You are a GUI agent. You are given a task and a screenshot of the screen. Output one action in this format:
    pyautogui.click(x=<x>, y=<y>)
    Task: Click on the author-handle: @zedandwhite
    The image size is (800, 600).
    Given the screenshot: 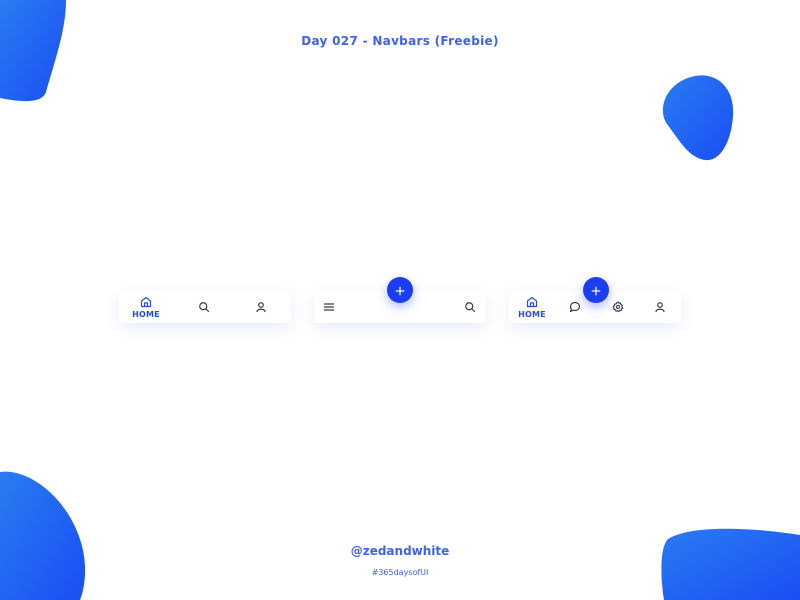 What is the action you would take?
    pyautogui.click(x=400, y=551)
    